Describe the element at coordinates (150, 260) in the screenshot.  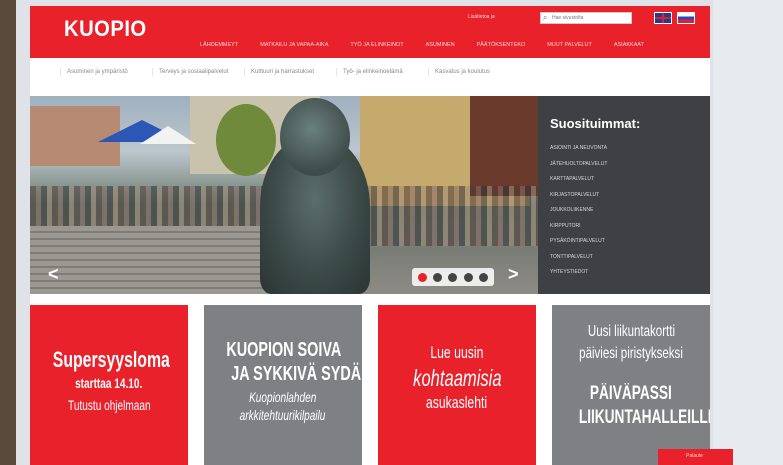
I see `hero-photo-steps` at that location.